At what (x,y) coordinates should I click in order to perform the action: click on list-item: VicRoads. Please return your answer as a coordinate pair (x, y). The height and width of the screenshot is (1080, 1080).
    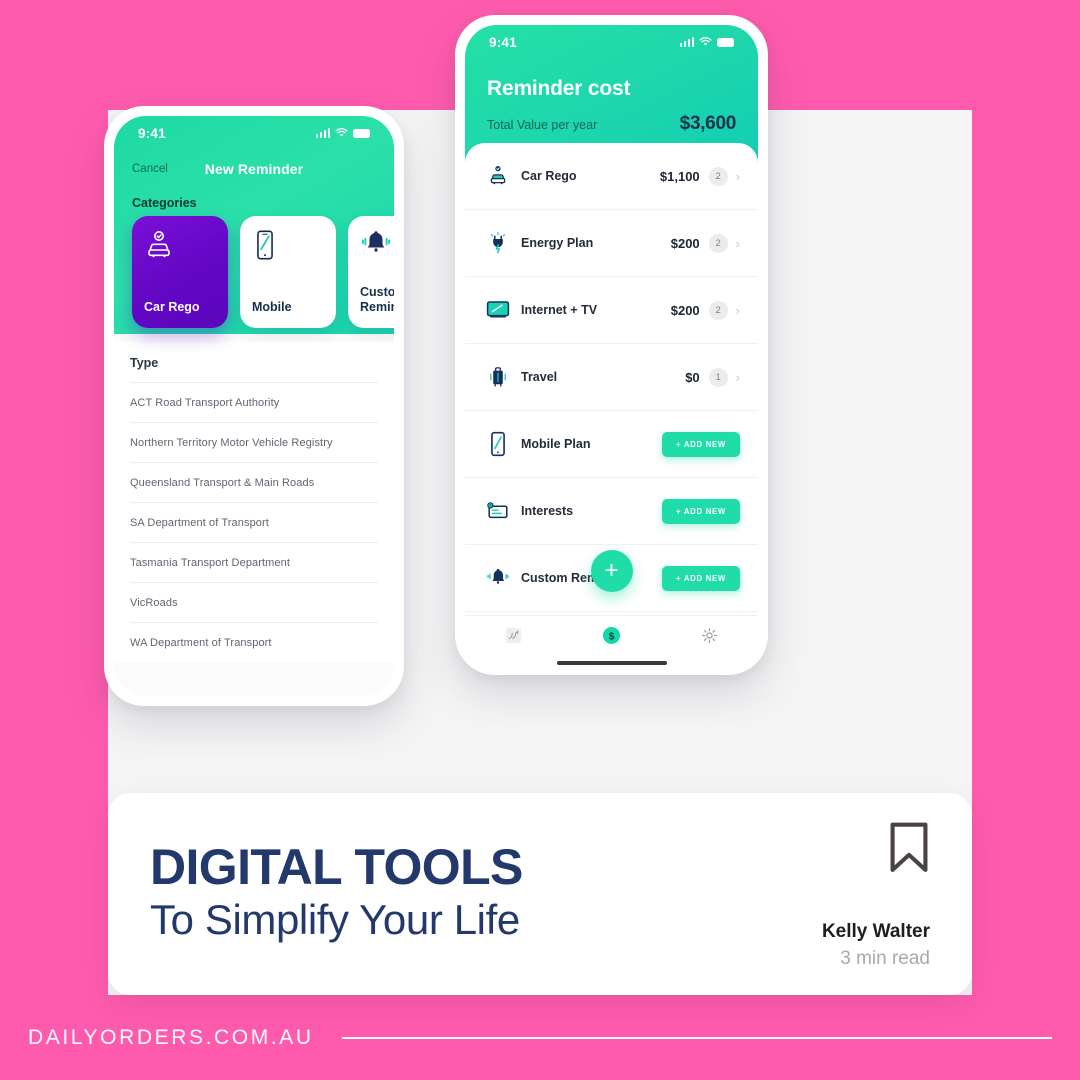
    Looking at the image, I should click on (254, 602).